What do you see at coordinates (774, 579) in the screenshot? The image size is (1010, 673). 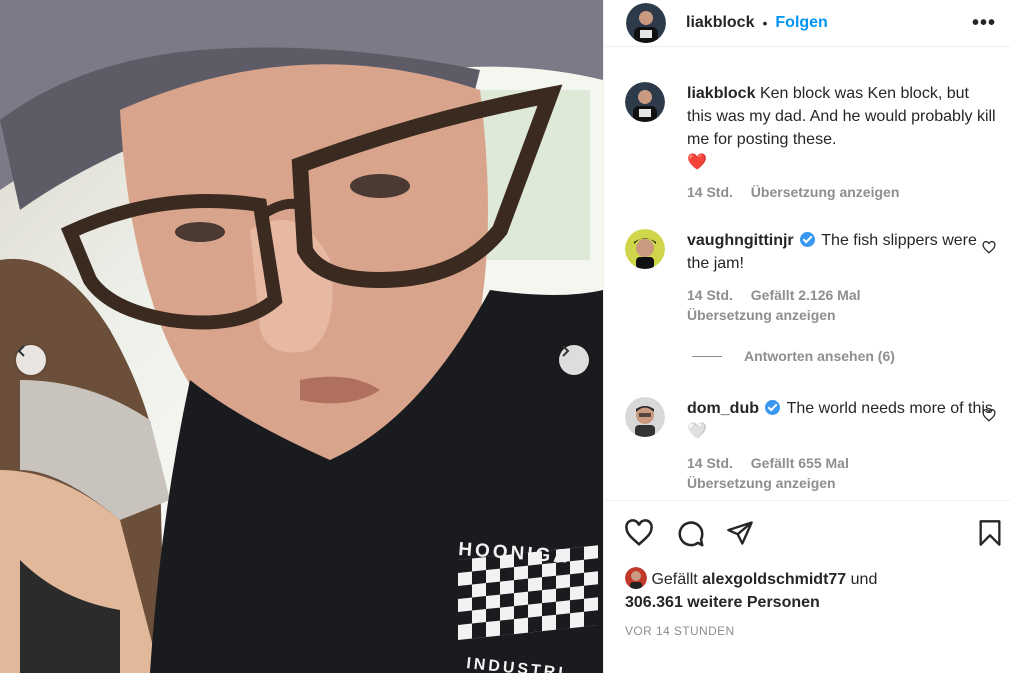 I see `liker-username: alexgoldschmidt77` at bounding box center [774, 579].